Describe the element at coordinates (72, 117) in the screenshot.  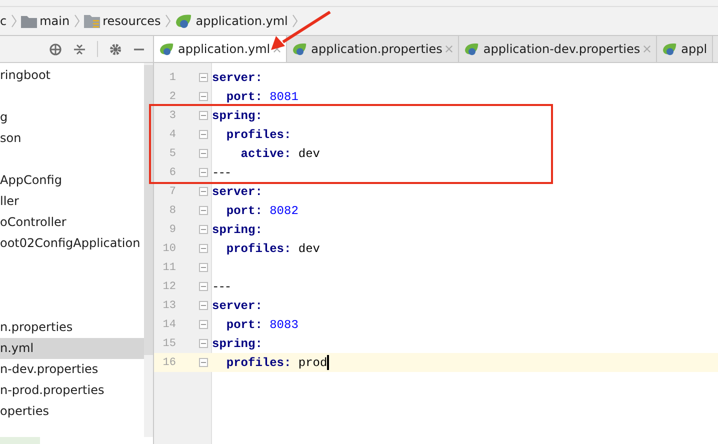
I see `tree-item: g` at that location.